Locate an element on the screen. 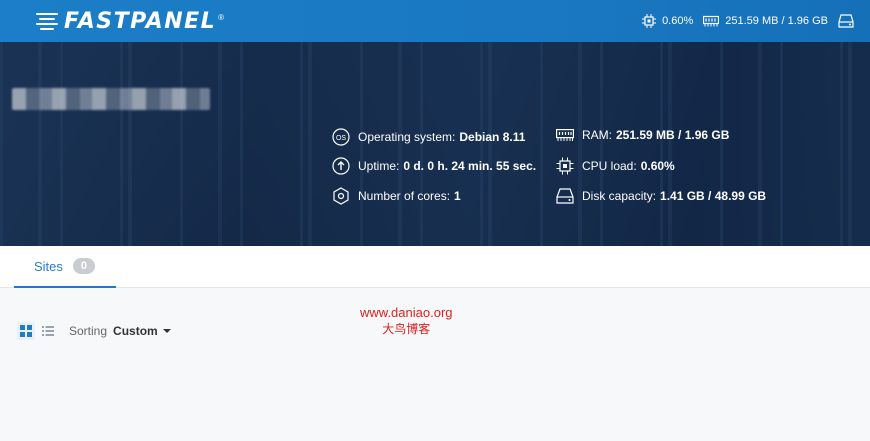 Image resolution: width=870 pixels, height=441 pixels. cpu-stat: 0.60% is located at coordinates (667, 21).